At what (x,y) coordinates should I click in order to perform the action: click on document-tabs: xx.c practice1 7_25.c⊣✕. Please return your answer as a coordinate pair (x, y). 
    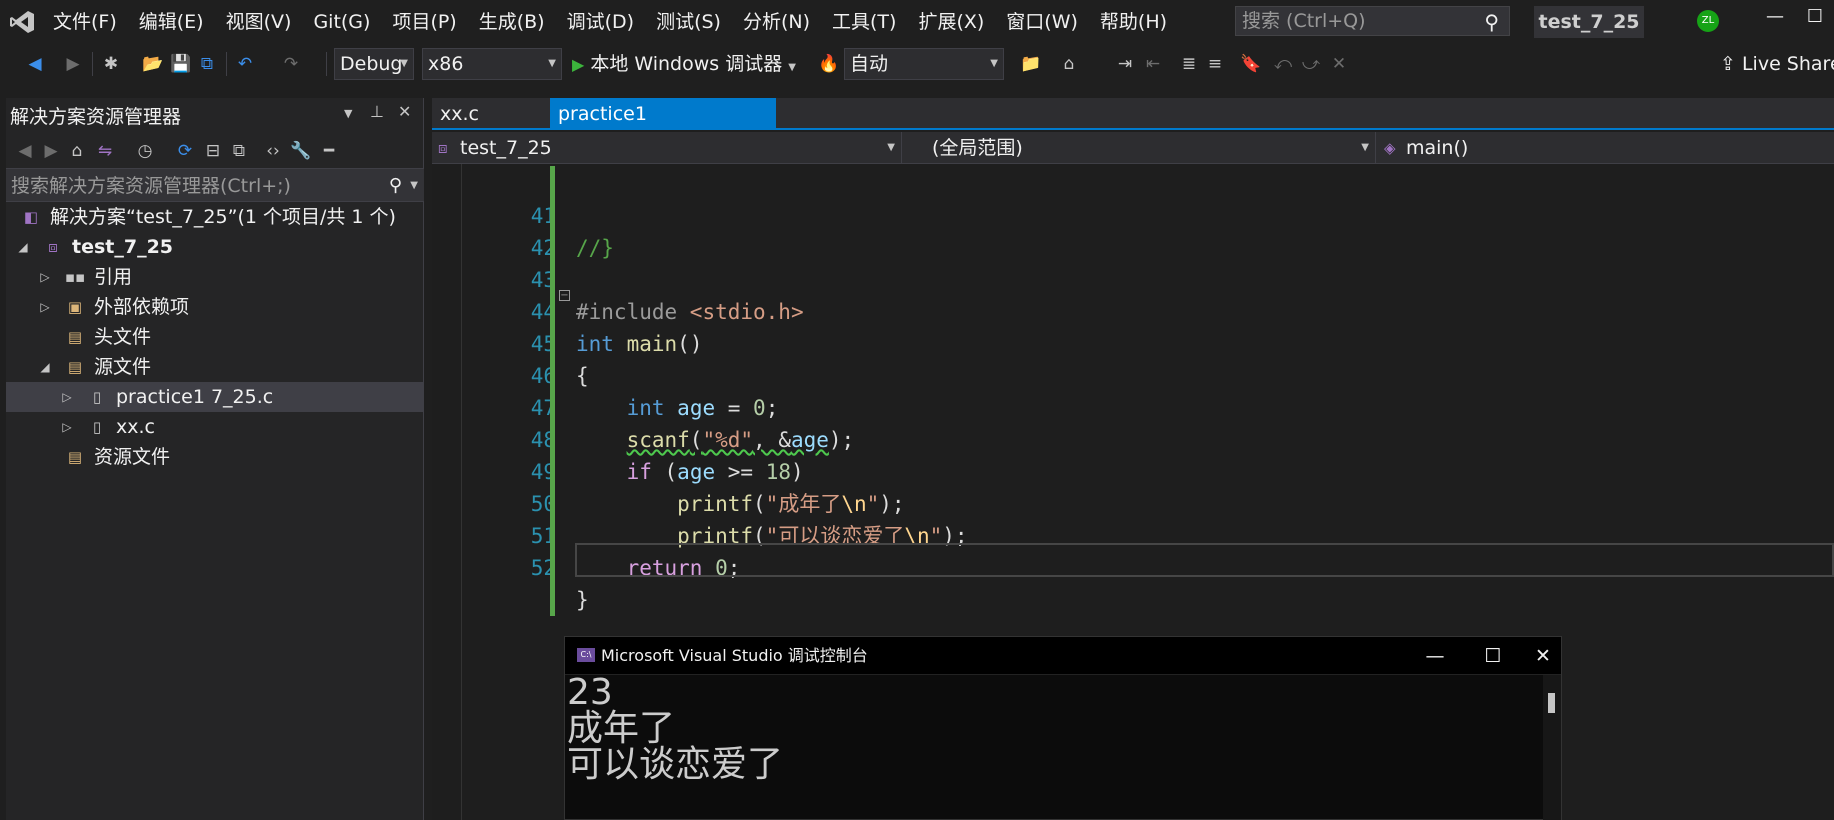
    Looking at the image, I should click on (1133, 127).